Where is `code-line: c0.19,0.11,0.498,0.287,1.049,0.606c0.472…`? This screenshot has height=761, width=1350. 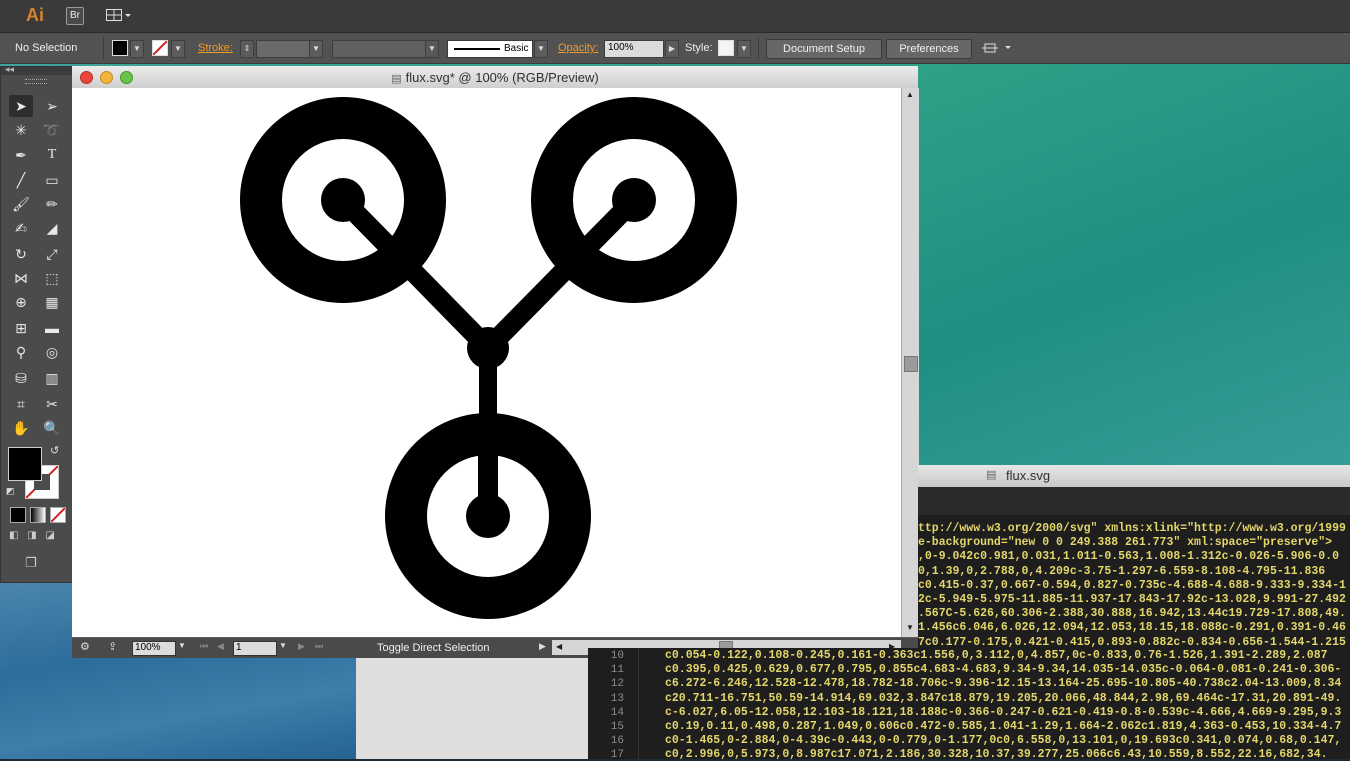
code-line: c0.19,0.11,0.498,0.287,1.049,0.606c0.472… is located at coordinates (1003, 726).